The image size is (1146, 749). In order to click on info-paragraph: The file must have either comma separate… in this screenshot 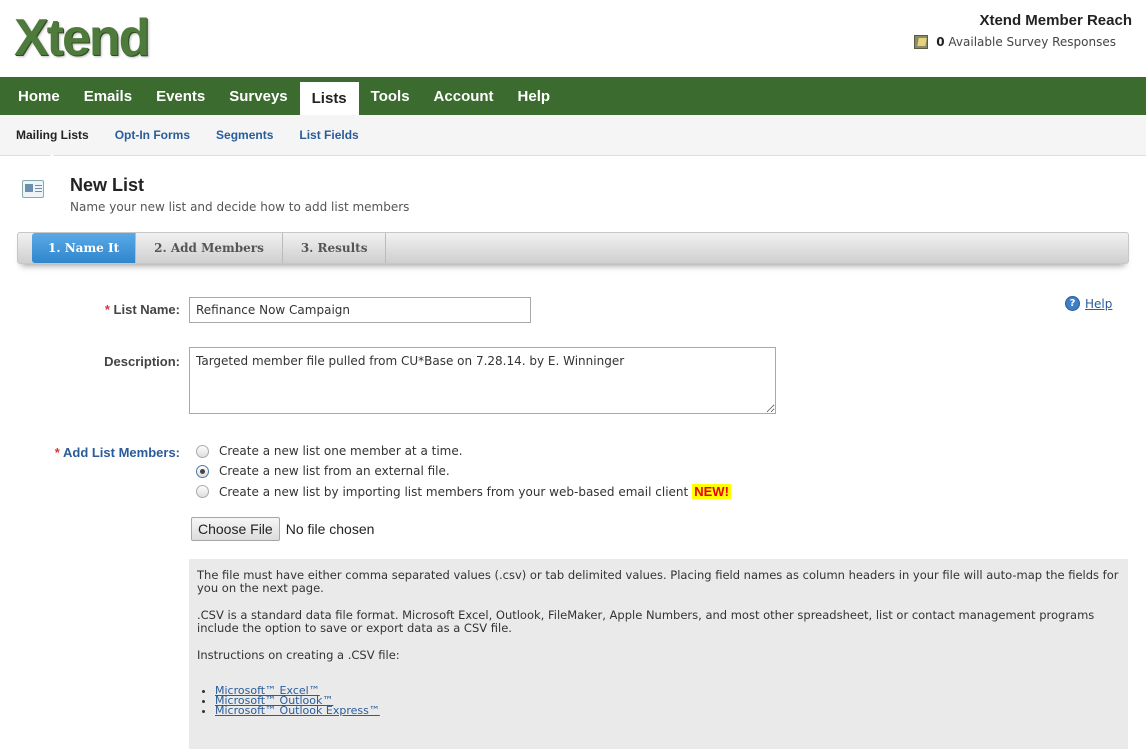, I will do `click(658, 581)`.